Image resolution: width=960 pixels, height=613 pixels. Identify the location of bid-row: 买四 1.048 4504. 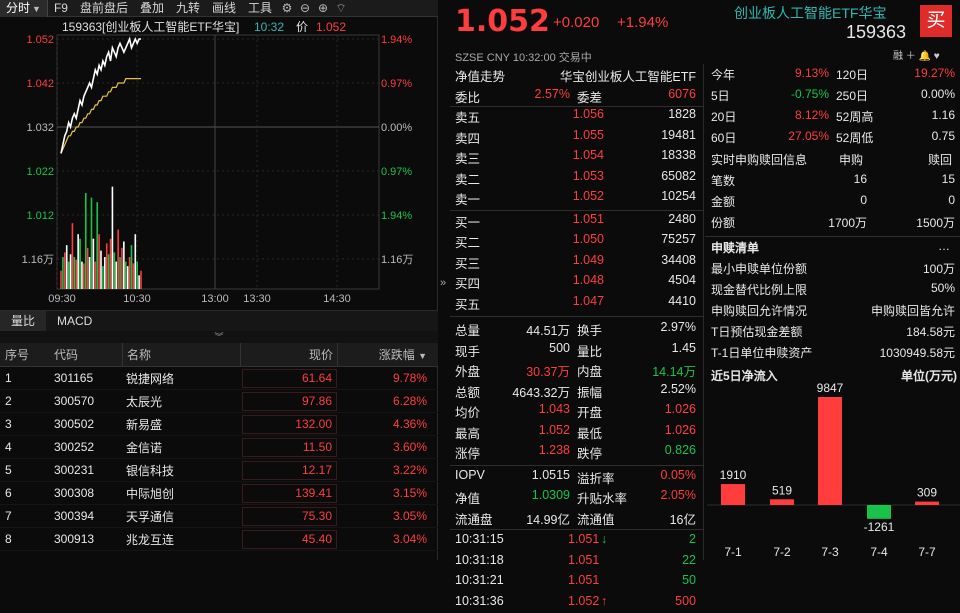
(577, 282).